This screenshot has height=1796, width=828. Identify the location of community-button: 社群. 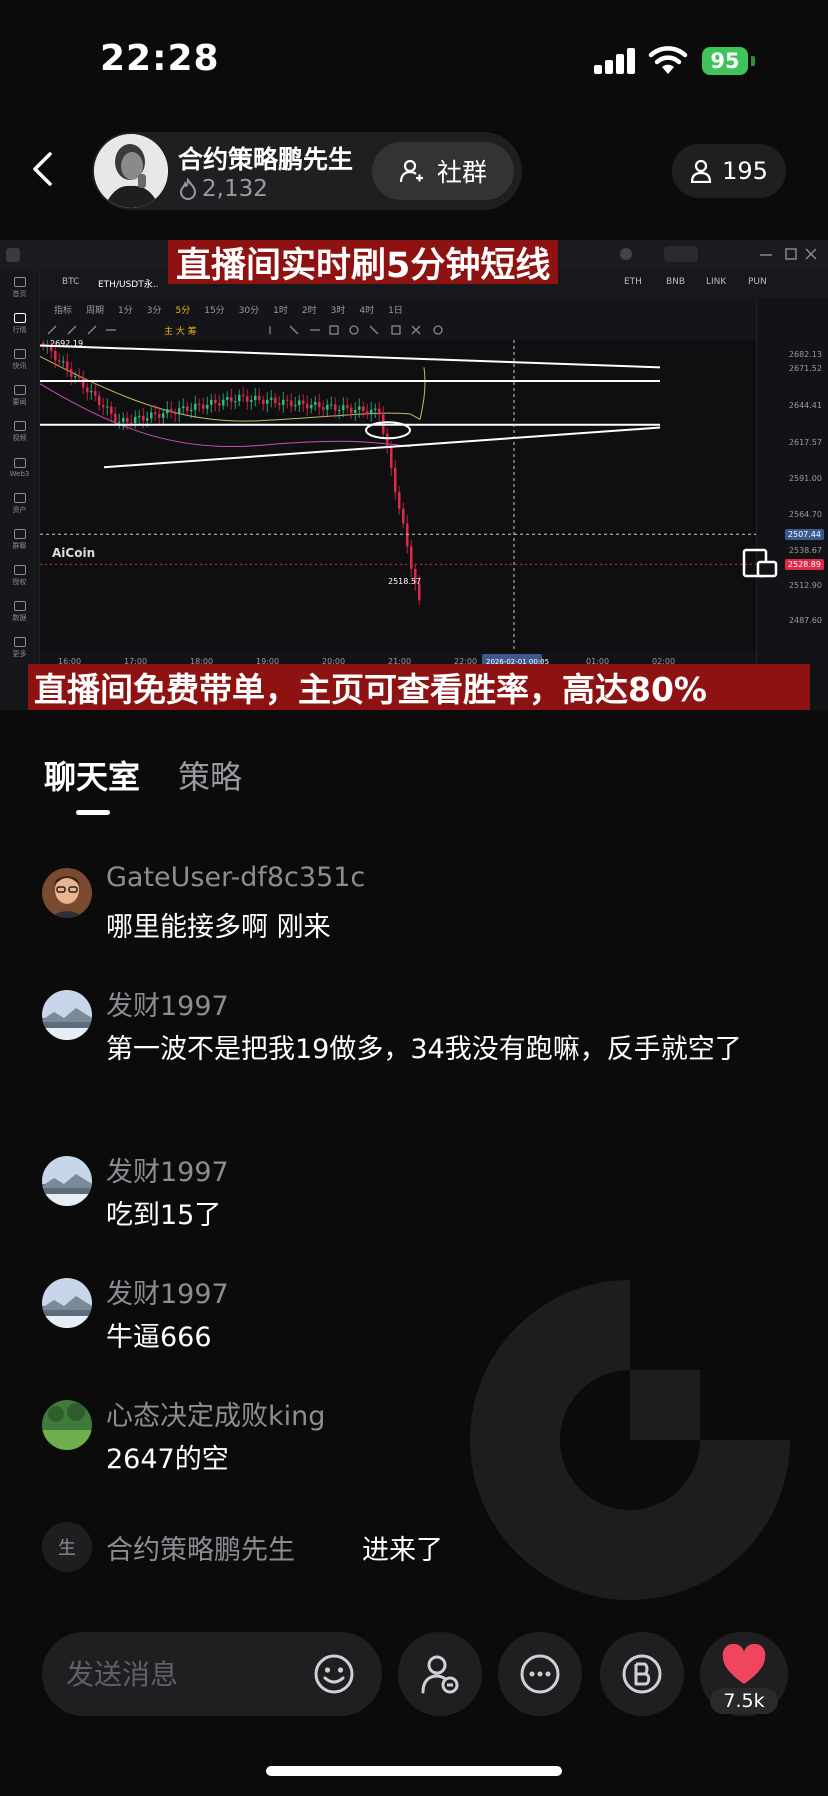
(443, 171).